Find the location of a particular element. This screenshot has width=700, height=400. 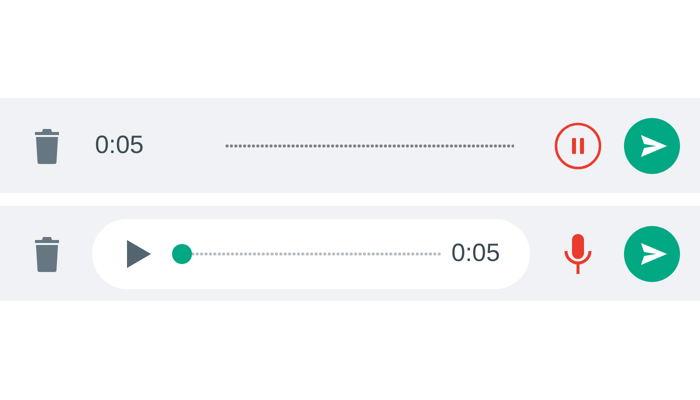

microphone-button is located at coordinates (578, 253).